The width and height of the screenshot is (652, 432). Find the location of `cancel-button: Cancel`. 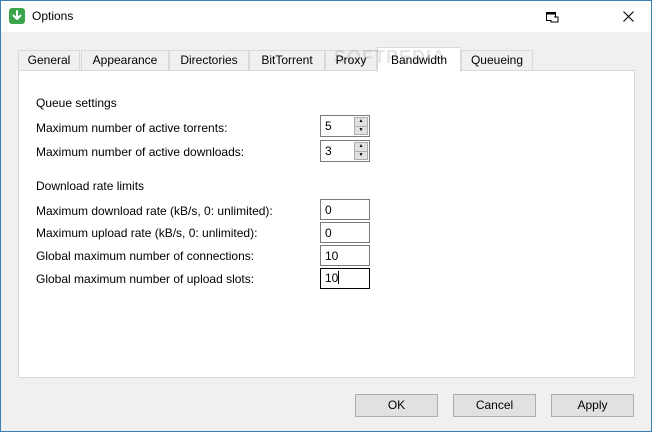

cancel-button: Cancel is located at coordinates (494, 405).